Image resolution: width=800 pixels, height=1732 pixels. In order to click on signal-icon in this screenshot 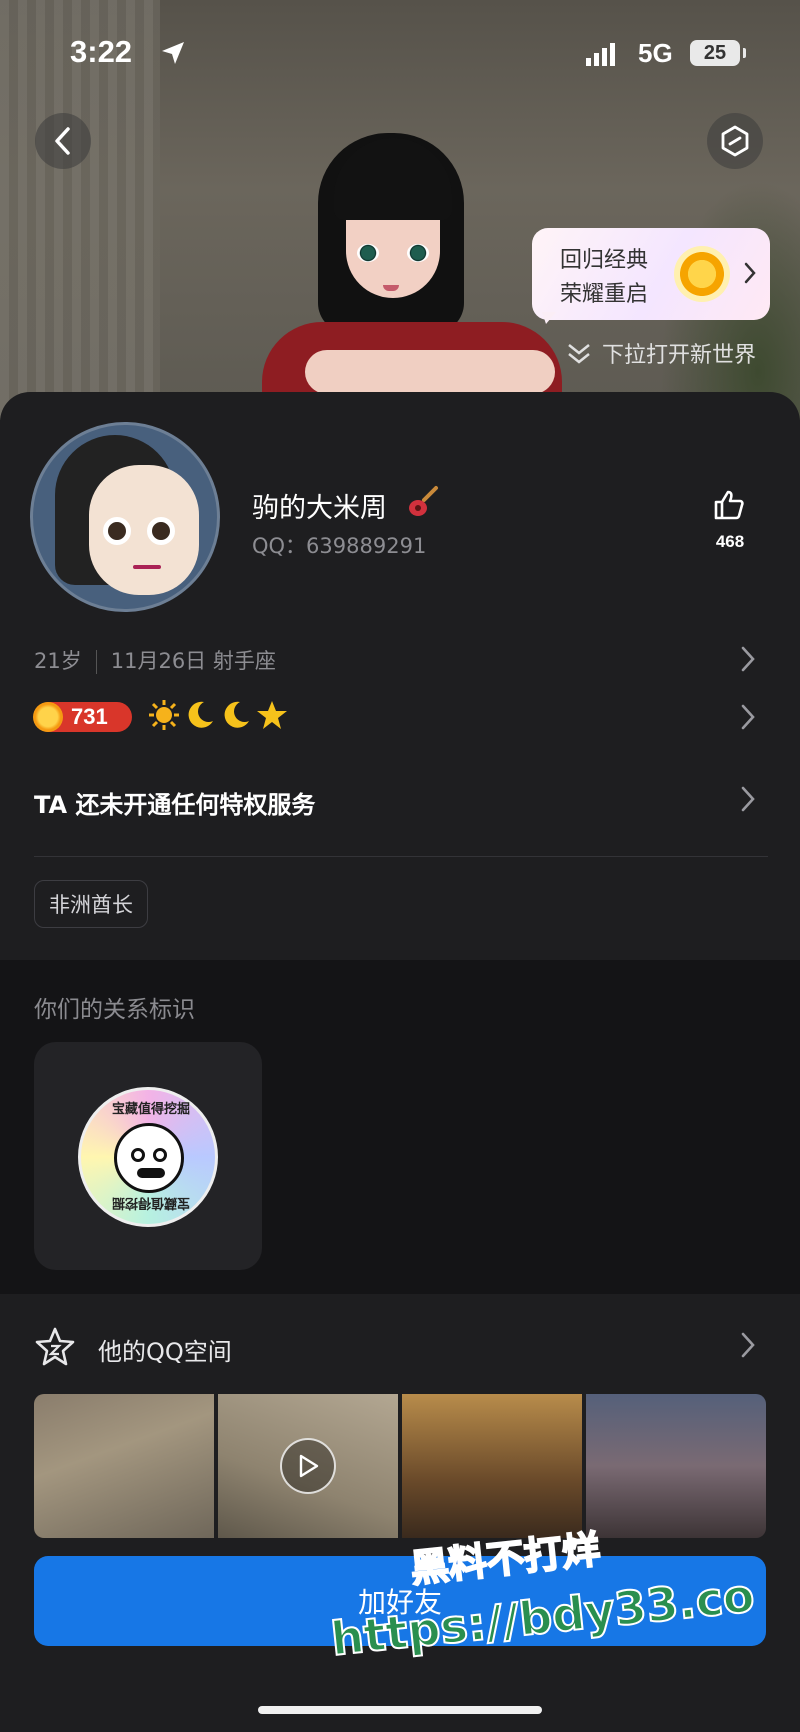, I will do `click(600, 54)`.